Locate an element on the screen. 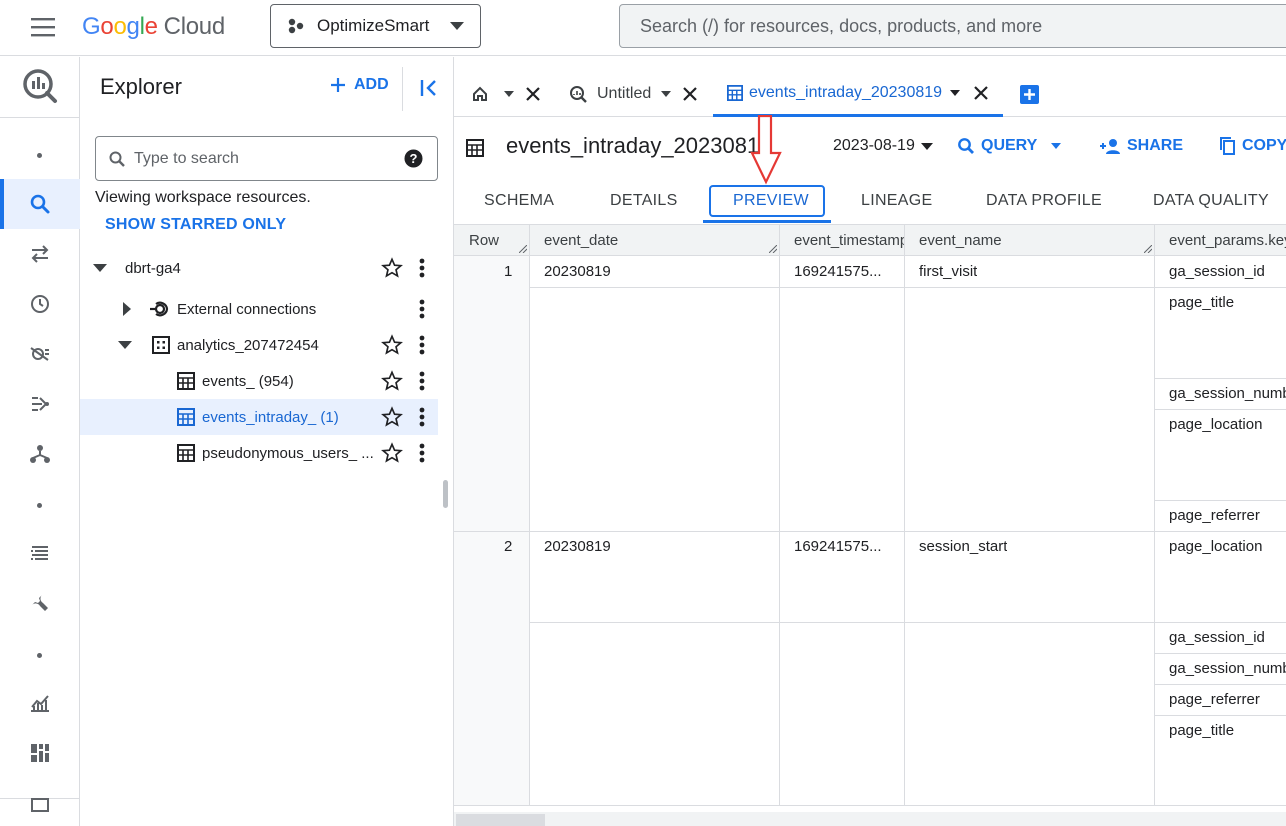 The image size is (1286, 826). horizontal-scrollbar-thumb is located at coordinates (500, 820).